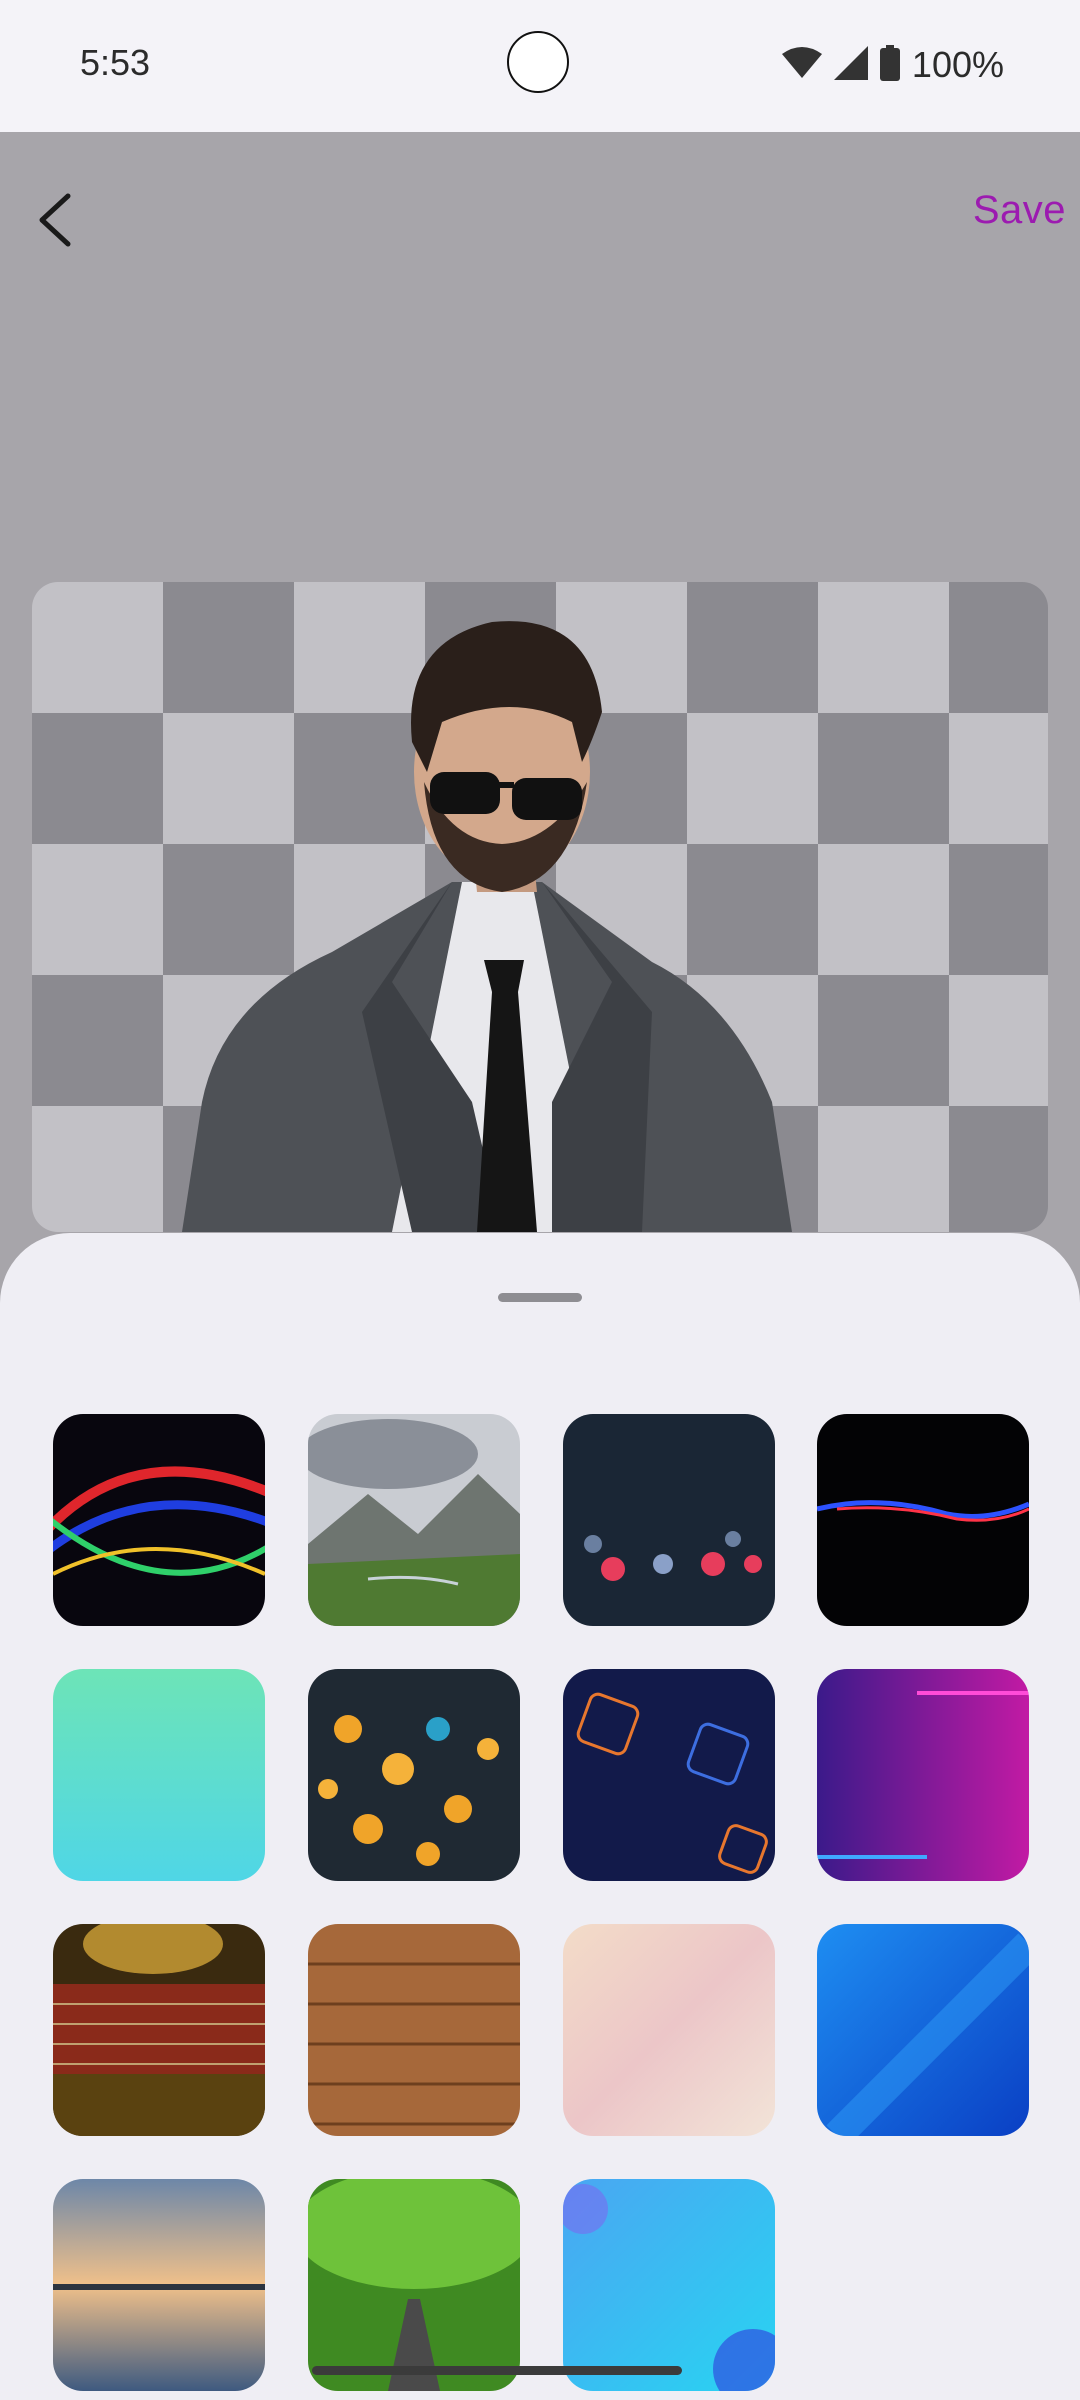 This screenshot has width=1080, height=2400. I want to click on background-option-red-brick-wall, so click(159, 2030).